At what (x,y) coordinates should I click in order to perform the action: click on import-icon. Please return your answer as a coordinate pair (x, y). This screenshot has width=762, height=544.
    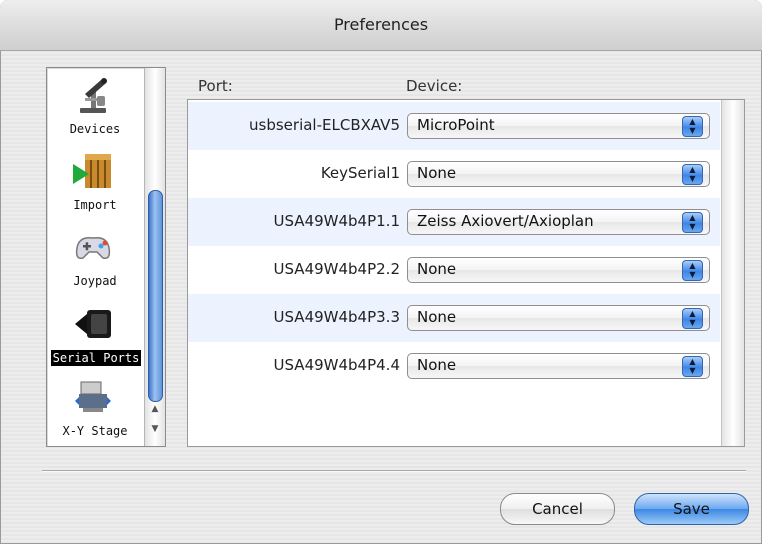
    Looking at the image, I should click on (93, 172).